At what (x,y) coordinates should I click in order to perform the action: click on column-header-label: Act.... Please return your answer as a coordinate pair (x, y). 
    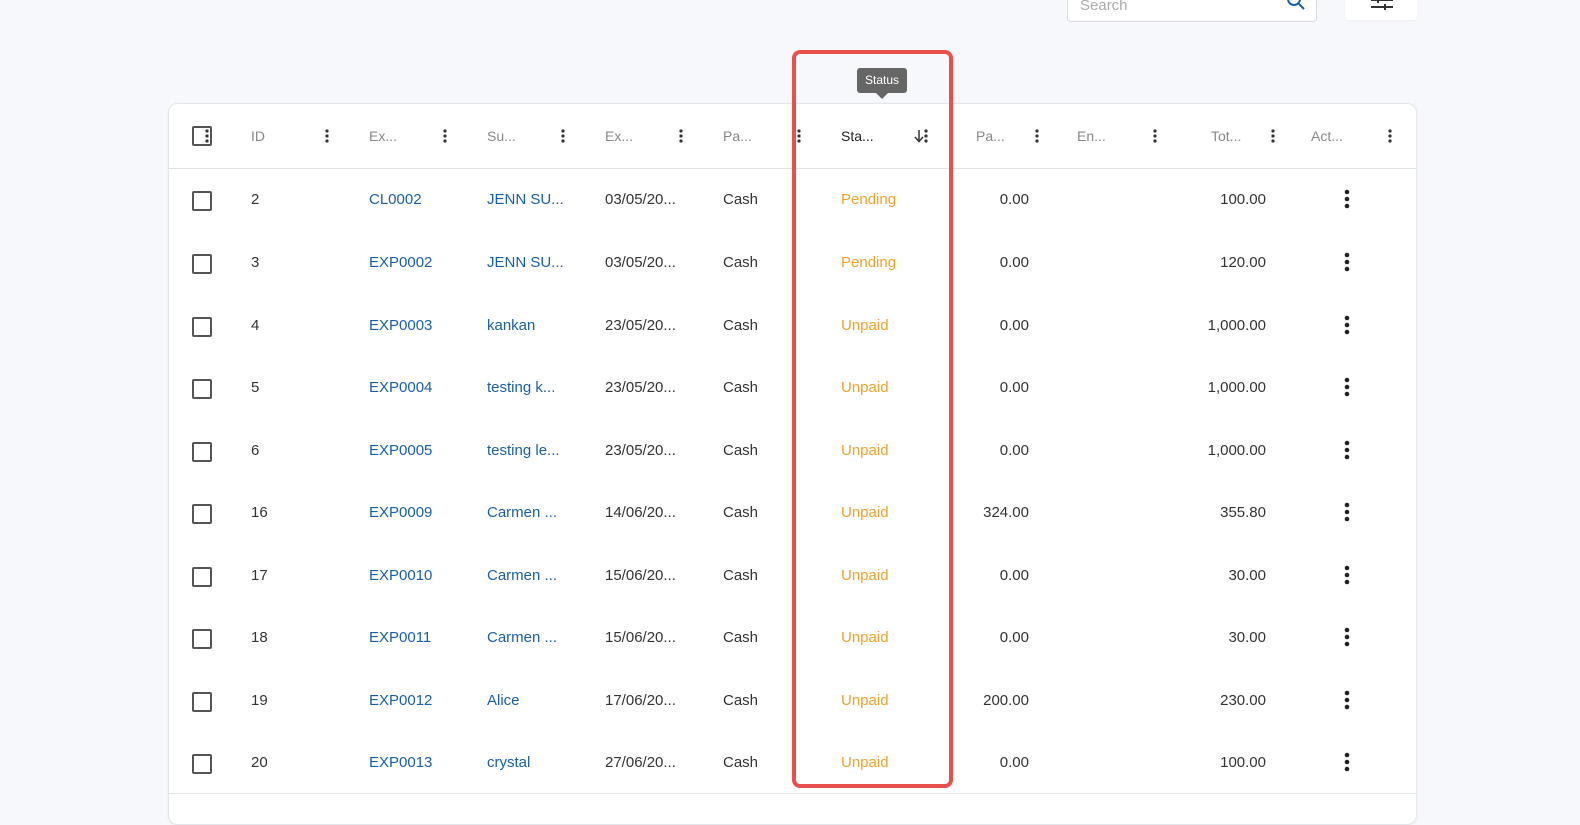
    Looking at the image, I should click on (1327, 136).